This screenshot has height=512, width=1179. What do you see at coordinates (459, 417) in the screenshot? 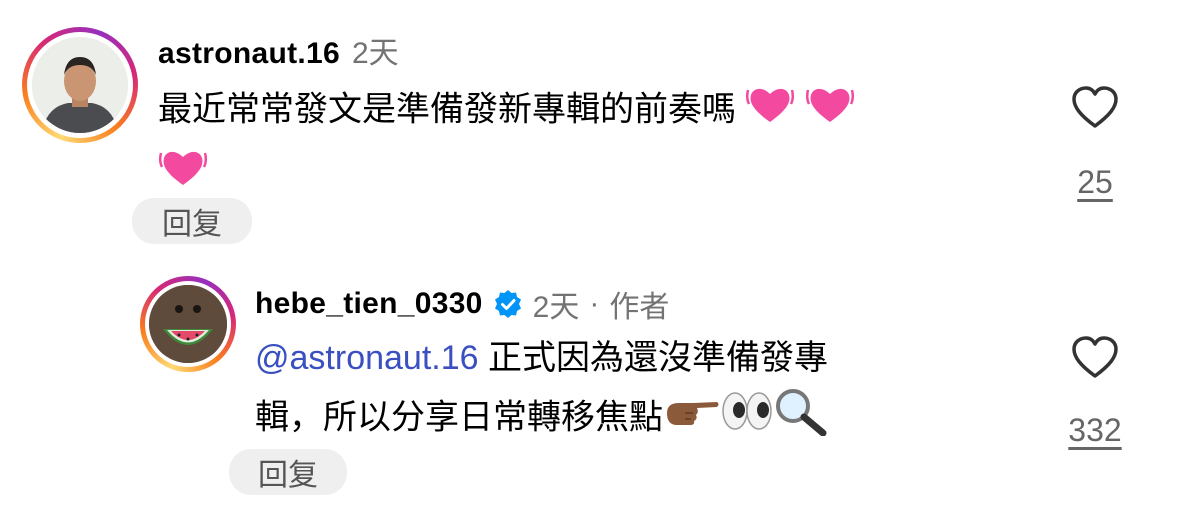
I see `reply-text-line2: 輯，所以分享日常轉移焦點` at bounding box center [459, 417].